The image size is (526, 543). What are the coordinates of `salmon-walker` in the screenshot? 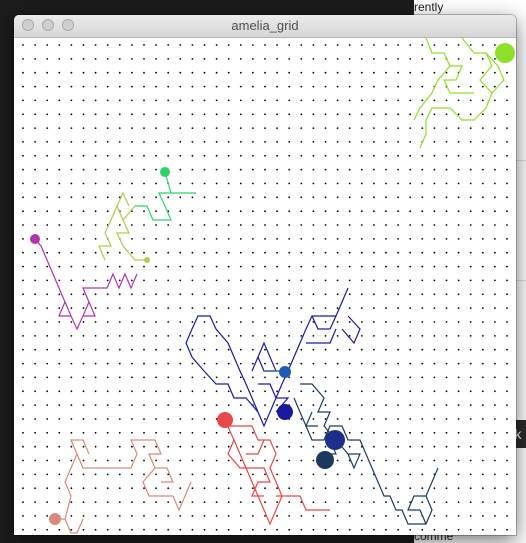 It's located at (120, 486).